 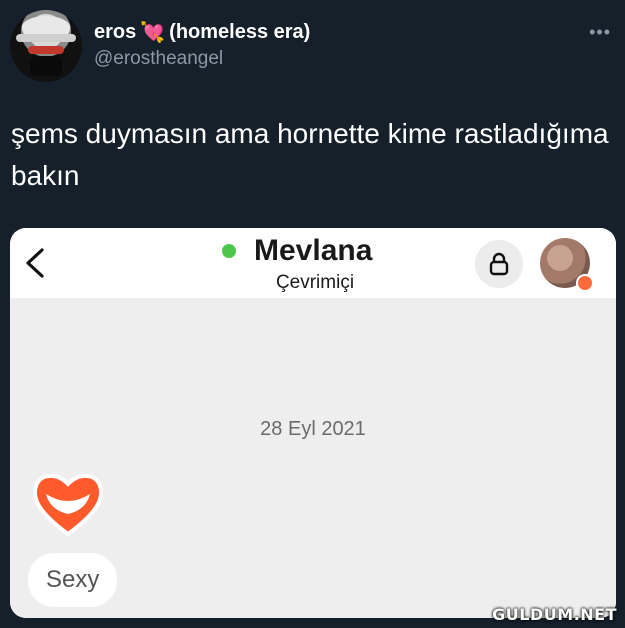 What do you see at coordinates (35, 263) in the screenshot?
I see `back-arrow-icon` at bounding box center [35, 263].